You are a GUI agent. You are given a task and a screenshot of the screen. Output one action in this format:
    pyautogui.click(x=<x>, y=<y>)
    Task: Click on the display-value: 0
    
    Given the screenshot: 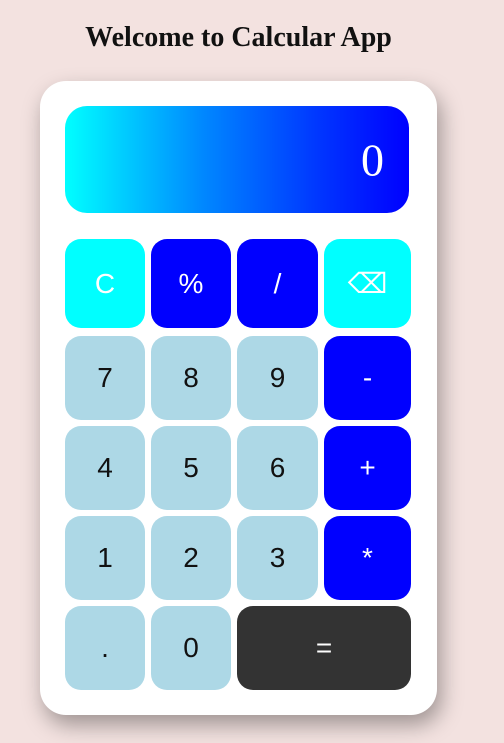 What is the action you would take?
    pyautogui.click(x=372, y=159)
    